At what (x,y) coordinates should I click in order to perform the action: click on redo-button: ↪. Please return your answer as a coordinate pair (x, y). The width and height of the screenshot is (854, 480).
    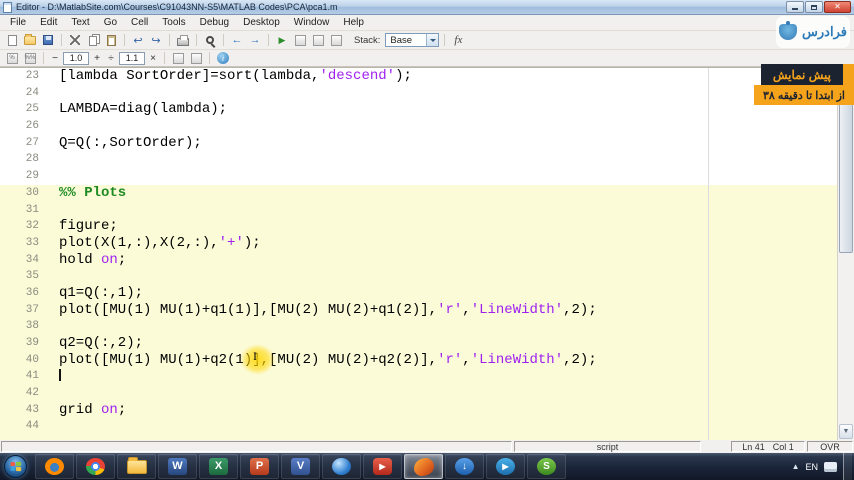
    Looking at the image, I should click on (156, 40).